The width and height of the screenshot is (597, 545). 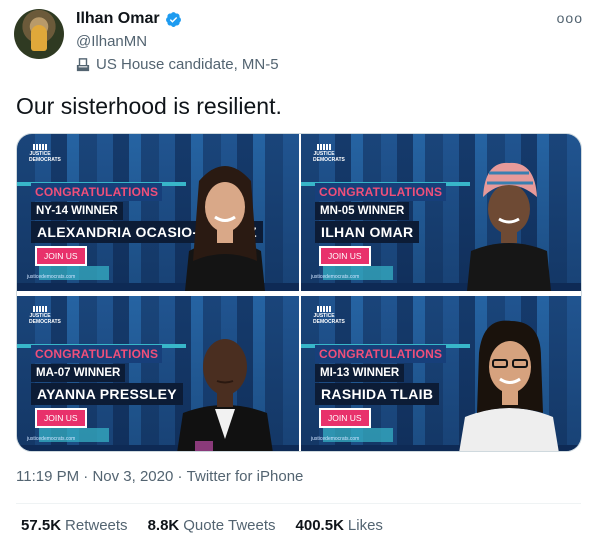 What do you see at coordinates (298, 503) in the screenshot?
I see `divider` at bounding box center [298, 503].